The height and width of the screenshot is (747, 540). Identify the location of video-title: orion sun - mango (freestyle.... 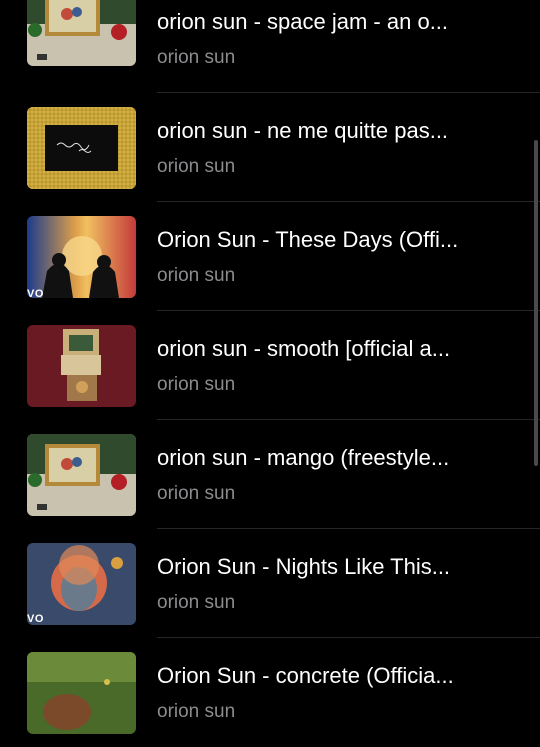
(337, 458).